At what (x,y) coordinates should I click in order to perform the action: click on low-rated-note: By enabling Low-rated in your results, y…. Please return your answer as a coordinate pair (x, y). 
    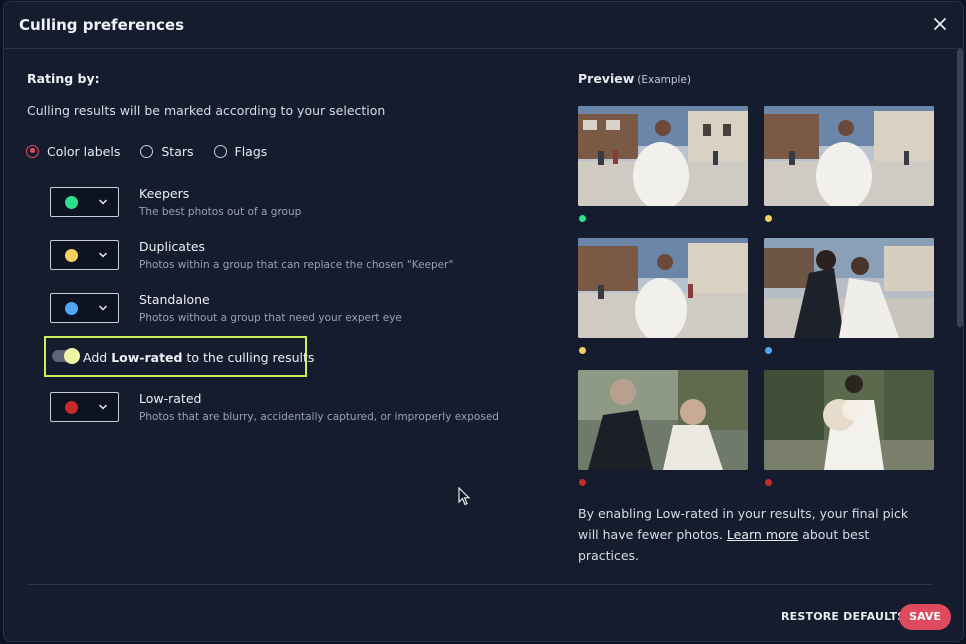
    Looking at the image, I should click on (753, 534).